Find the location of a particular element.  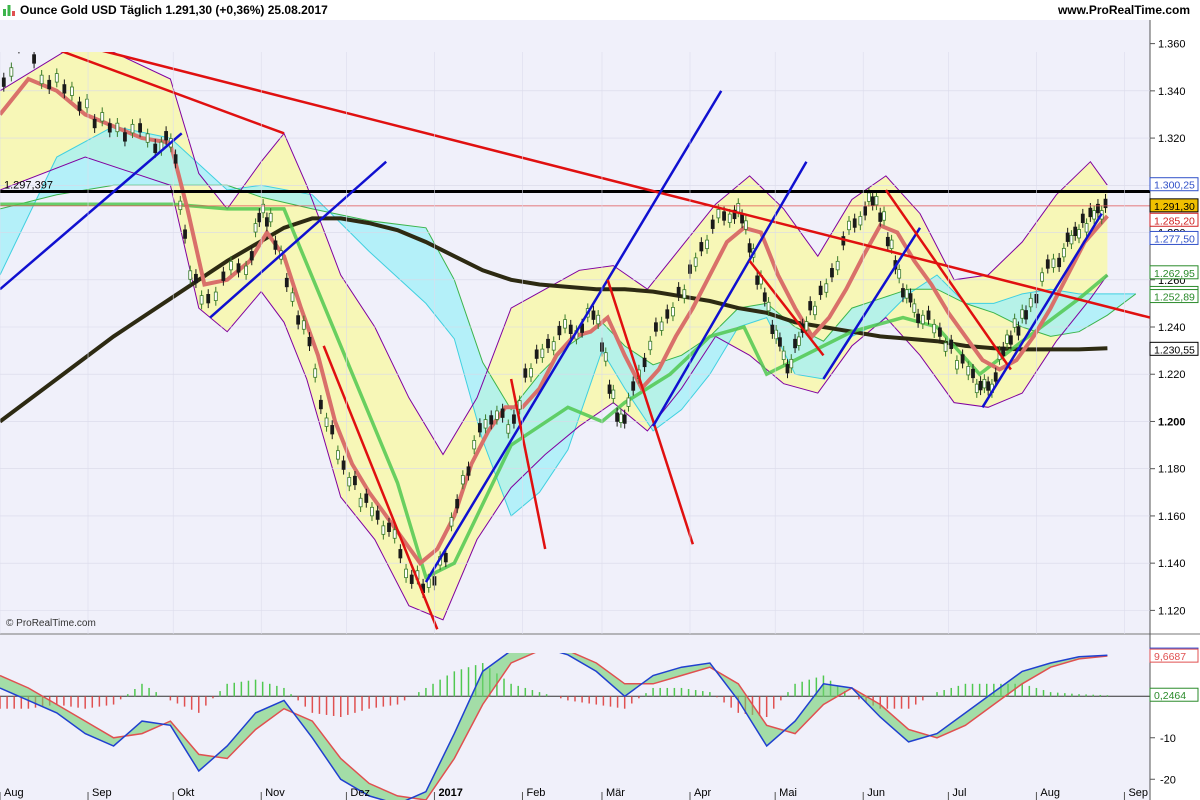

price-label: 1.252,89 is located at coordinates (1174, 298).